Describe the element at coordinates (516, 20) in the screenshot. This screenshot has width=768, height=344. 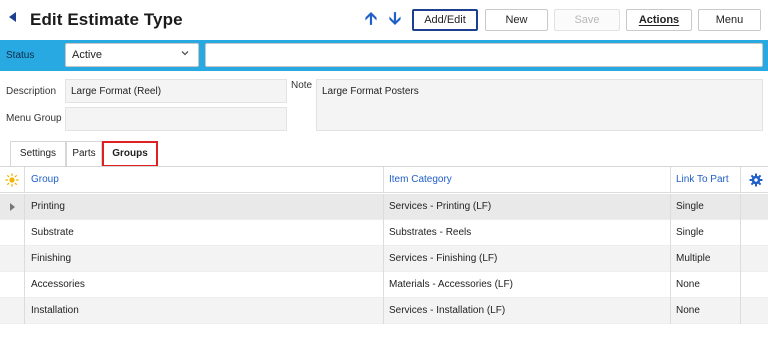
I see `new-button: New` at that location.